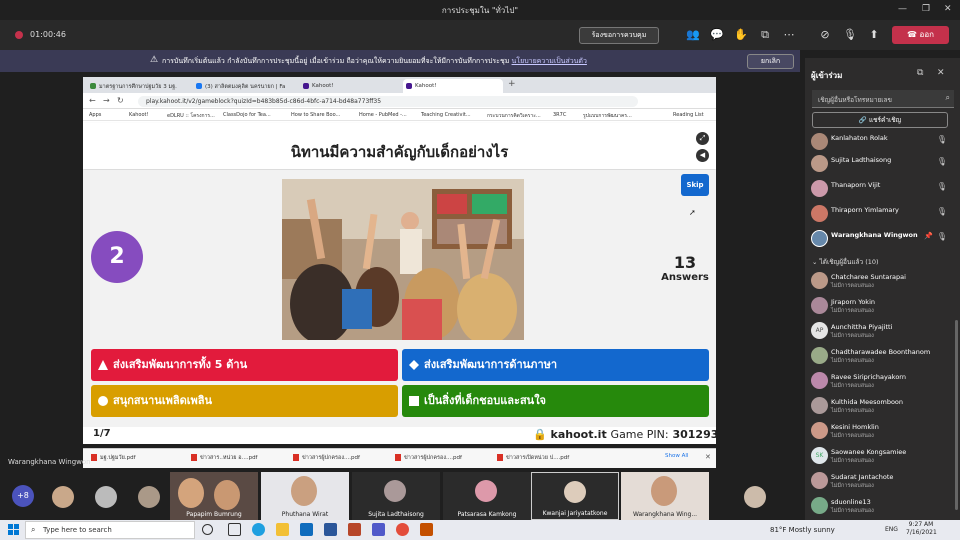 Image resolution: width=960 pixels, height=540 pixels. Describe the element at coordinates (350, 86) in the screenshot. I see `browser-tab: Kahoot!` at that location.